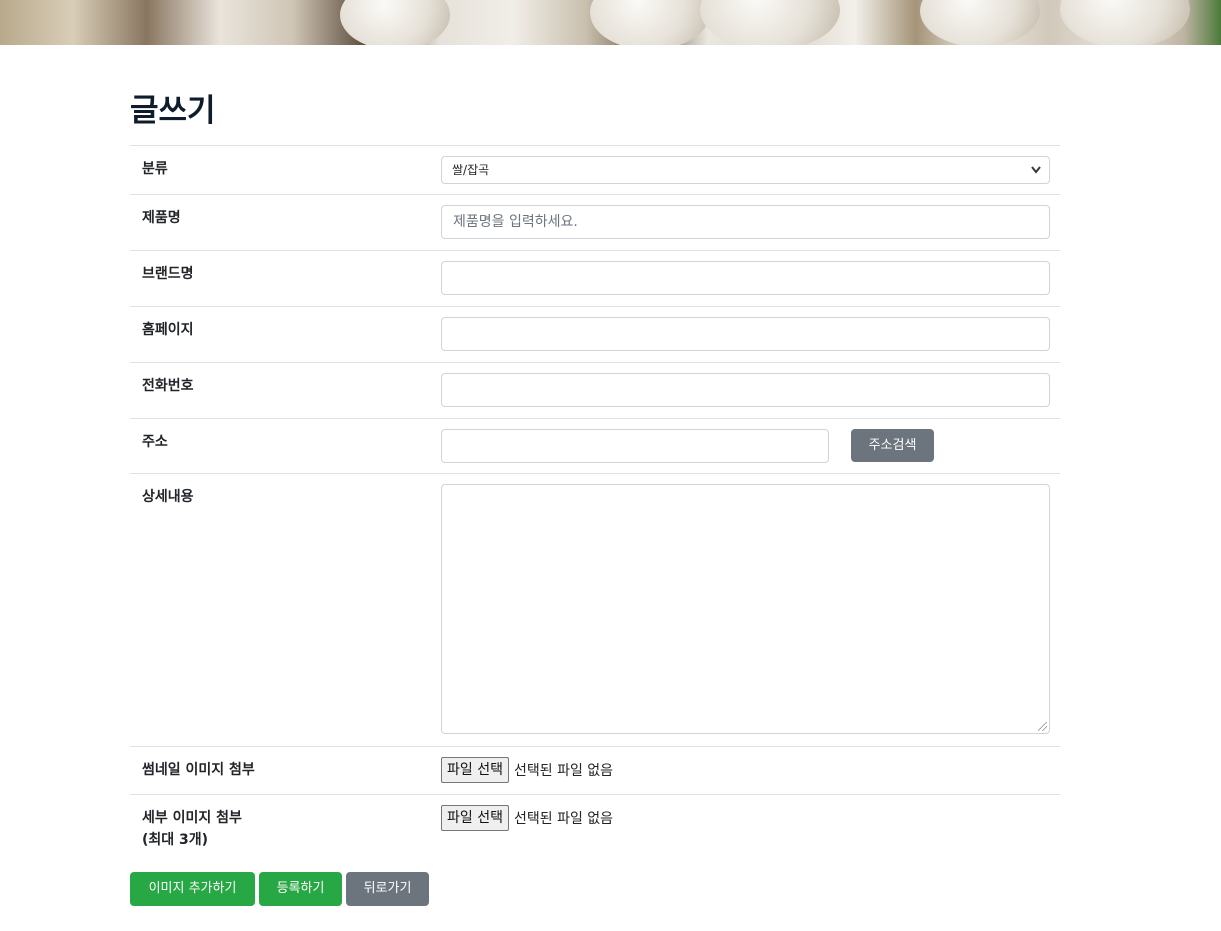 This screenshot has width=1221, height=931. I want to click on detail-images-file-status: 선택된 파일 없음, so click(563, 819).